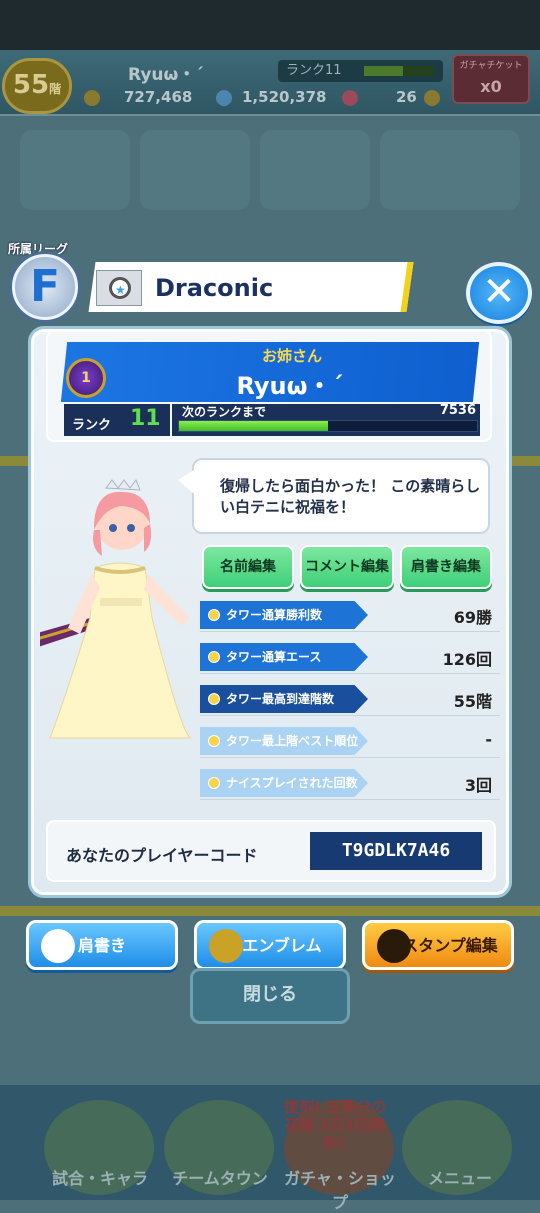 The width and height of the screenshot is (540, 1213). What do you see at coordinates (158, 97) in the screenshot?
I see `hud-coins: 727,468` at bounding box center [158, 97].